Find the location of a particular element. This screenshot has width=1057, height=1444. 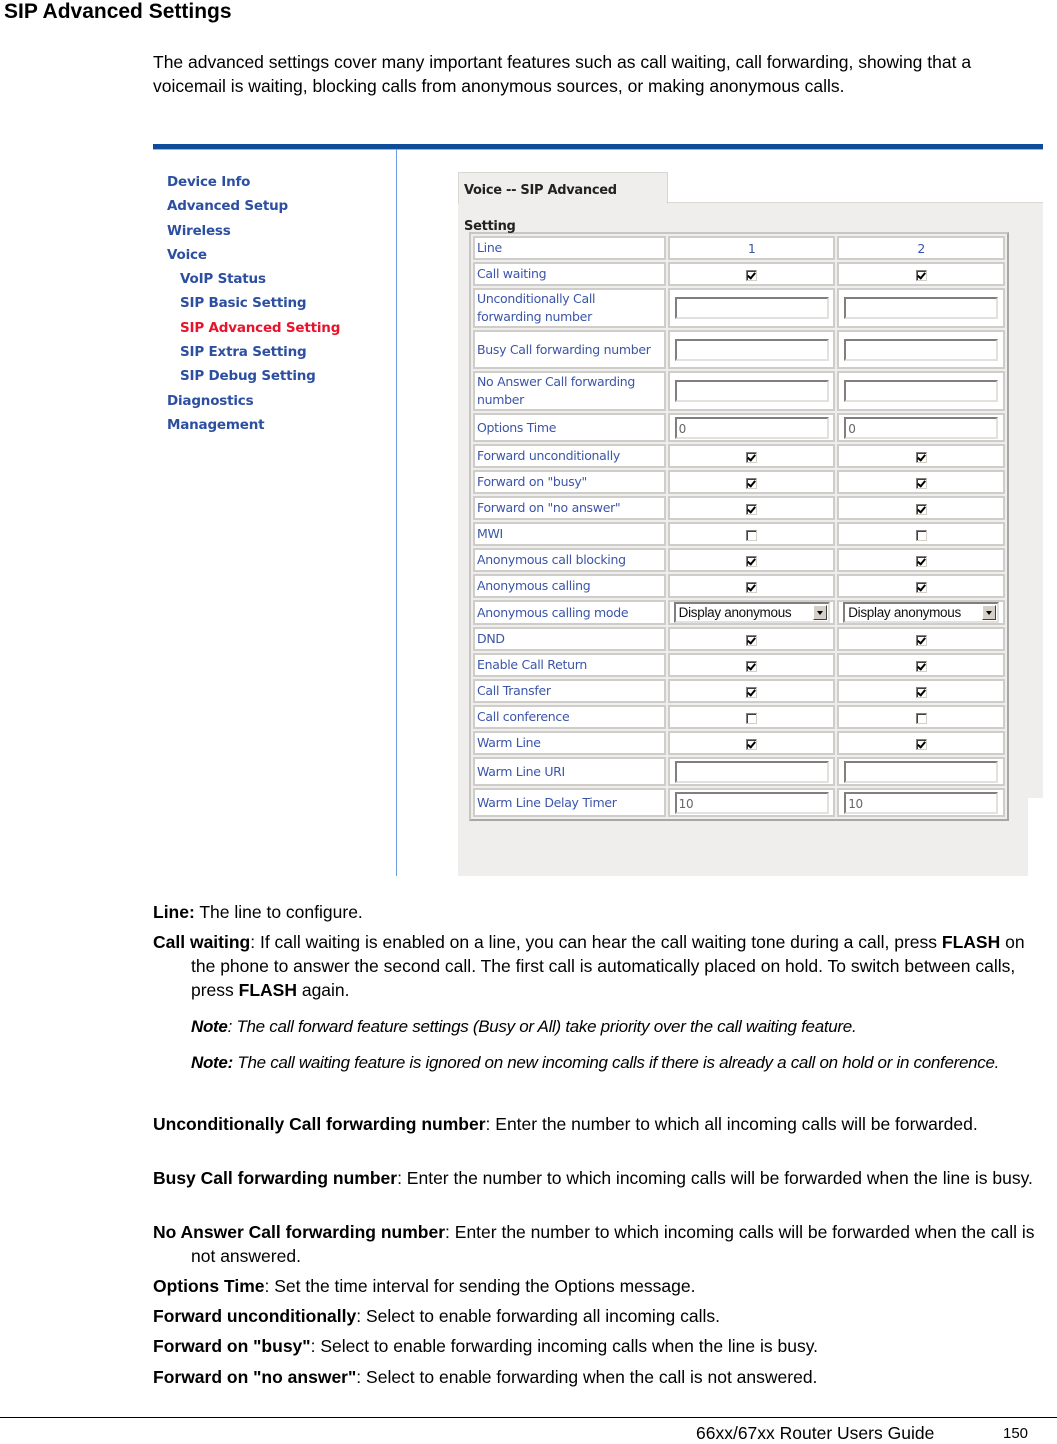

cell-warm-line-delay-timer-line-2: 10 is located at coordinates (921, 802).